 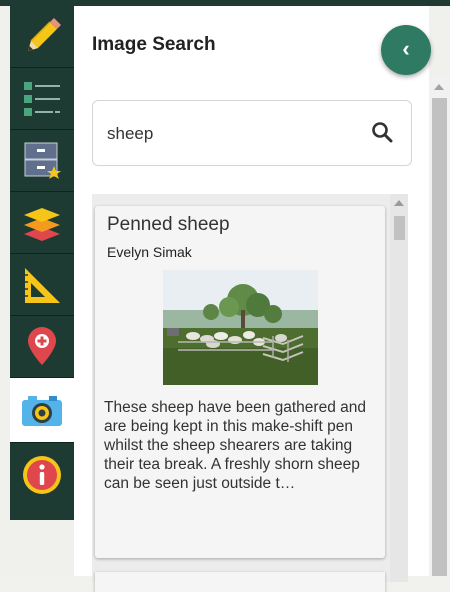 What do you see at coordinates (168, 224) in the screenshot?
I see `result-title: Penned sheep` at bounding box center [168, 224].